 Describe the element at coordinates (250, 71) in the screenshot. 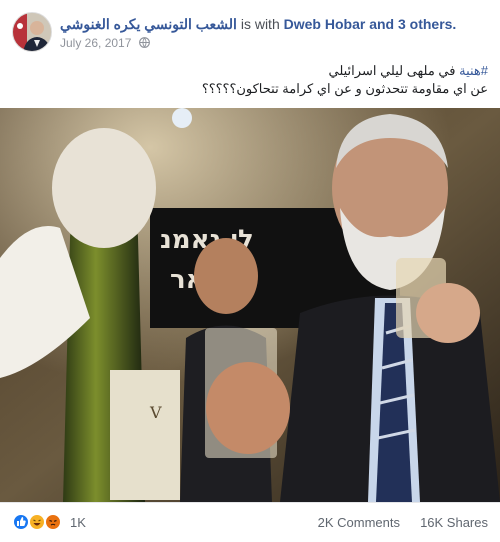

I see `post-message-line1: #هنية في ملهى ليلي اسرائيلي` at that location.